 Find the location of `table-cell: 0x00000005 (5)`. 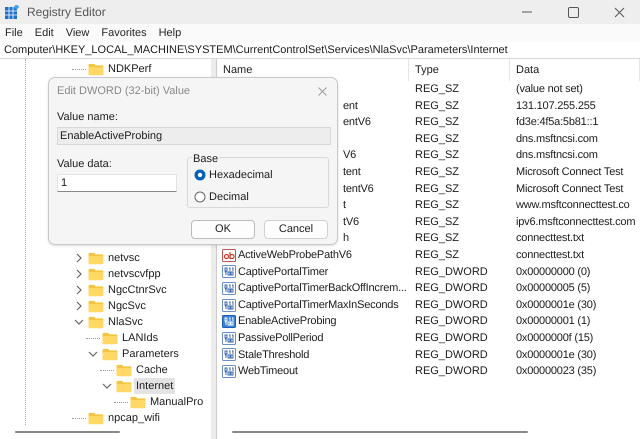

table-cell: 0x00000005 (5) is located at coordinates (553, 288).